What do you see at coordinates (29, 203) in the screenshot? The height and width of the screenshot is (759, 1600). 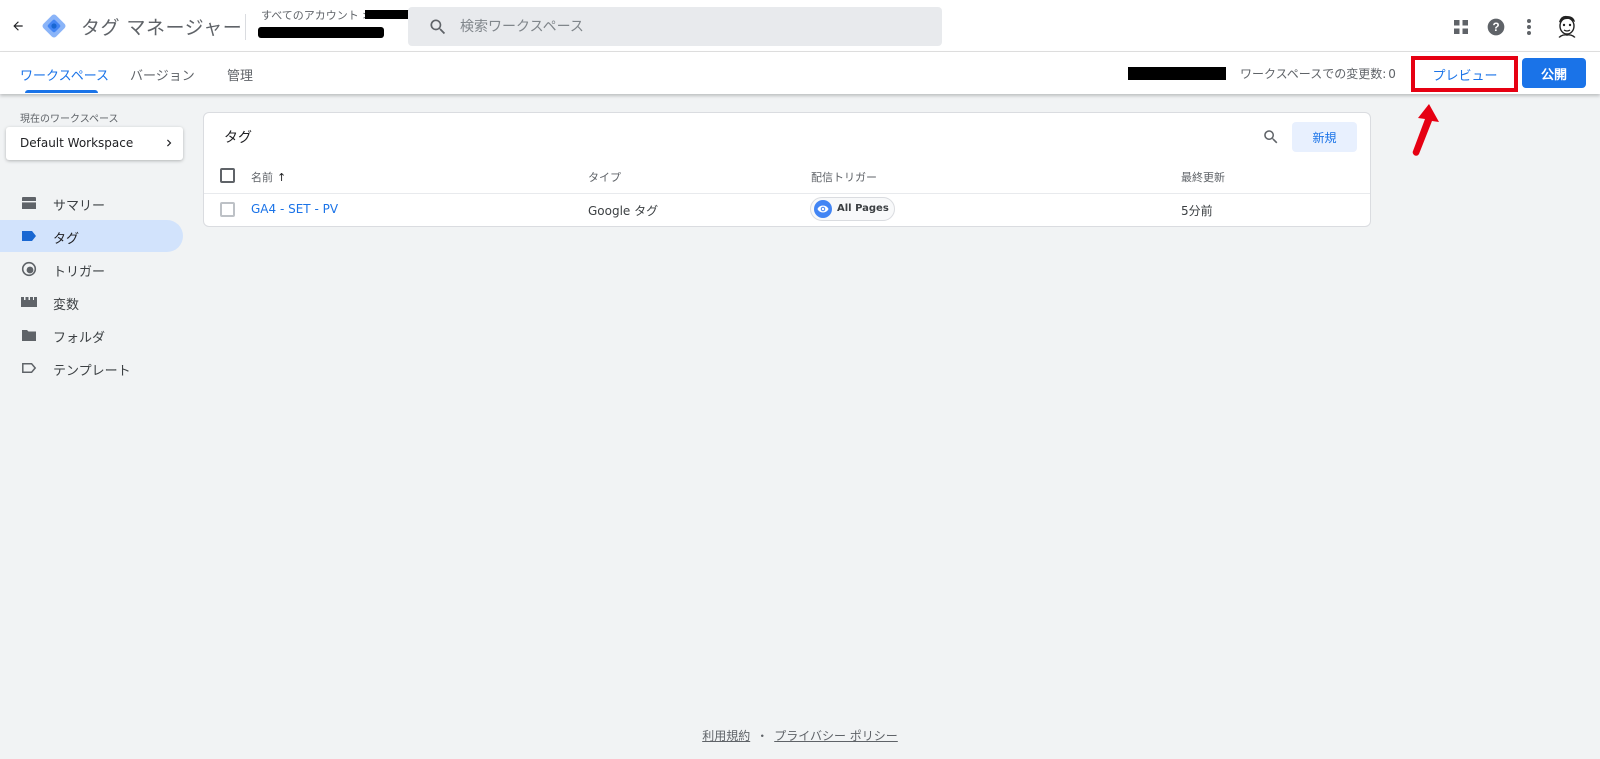 I see `summary-icon` at bounding box center [29, 203].